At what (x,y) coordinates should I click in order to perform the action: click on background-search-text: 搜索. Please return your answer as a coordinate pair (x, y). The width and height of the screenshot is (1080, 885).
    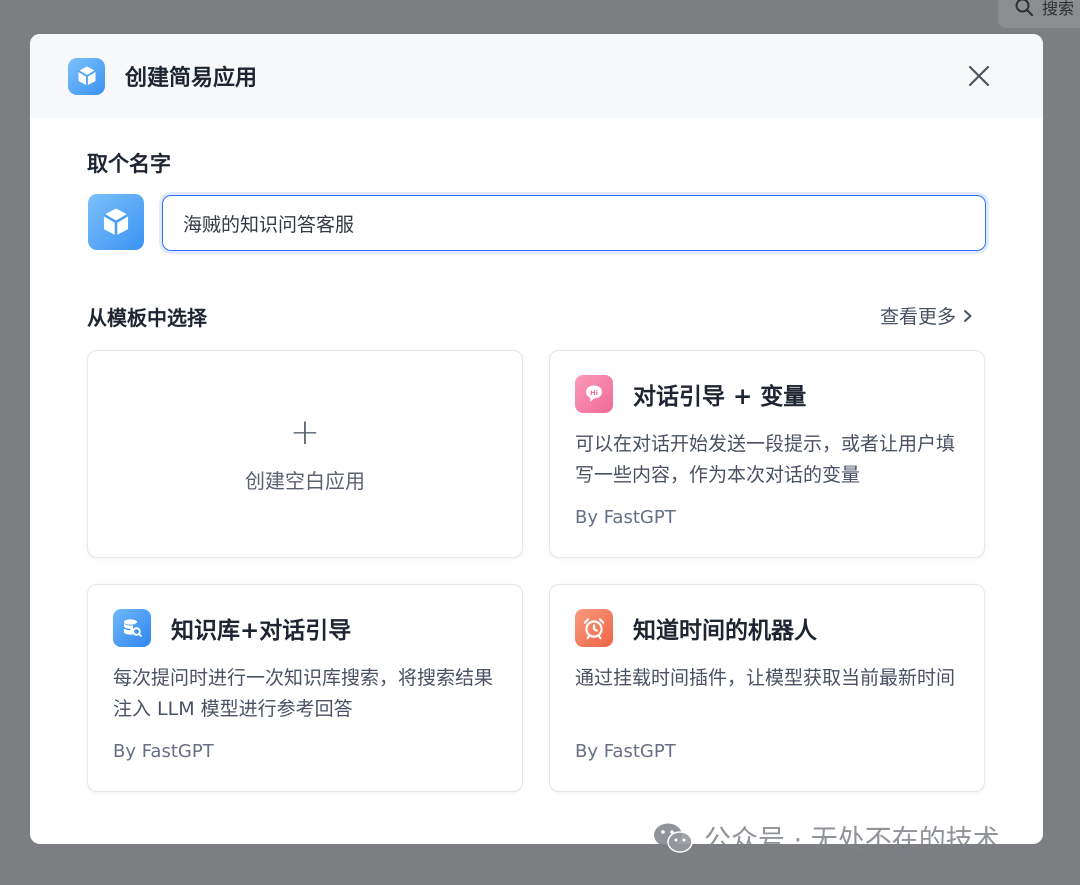
    Looking at the image, I should click on (1058, 9).